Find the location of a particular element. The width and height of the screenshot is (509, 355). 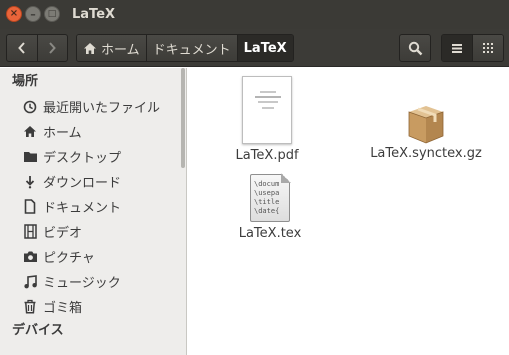

sidebar-item-label: ピクチャ is located at coordinates (69, 258).